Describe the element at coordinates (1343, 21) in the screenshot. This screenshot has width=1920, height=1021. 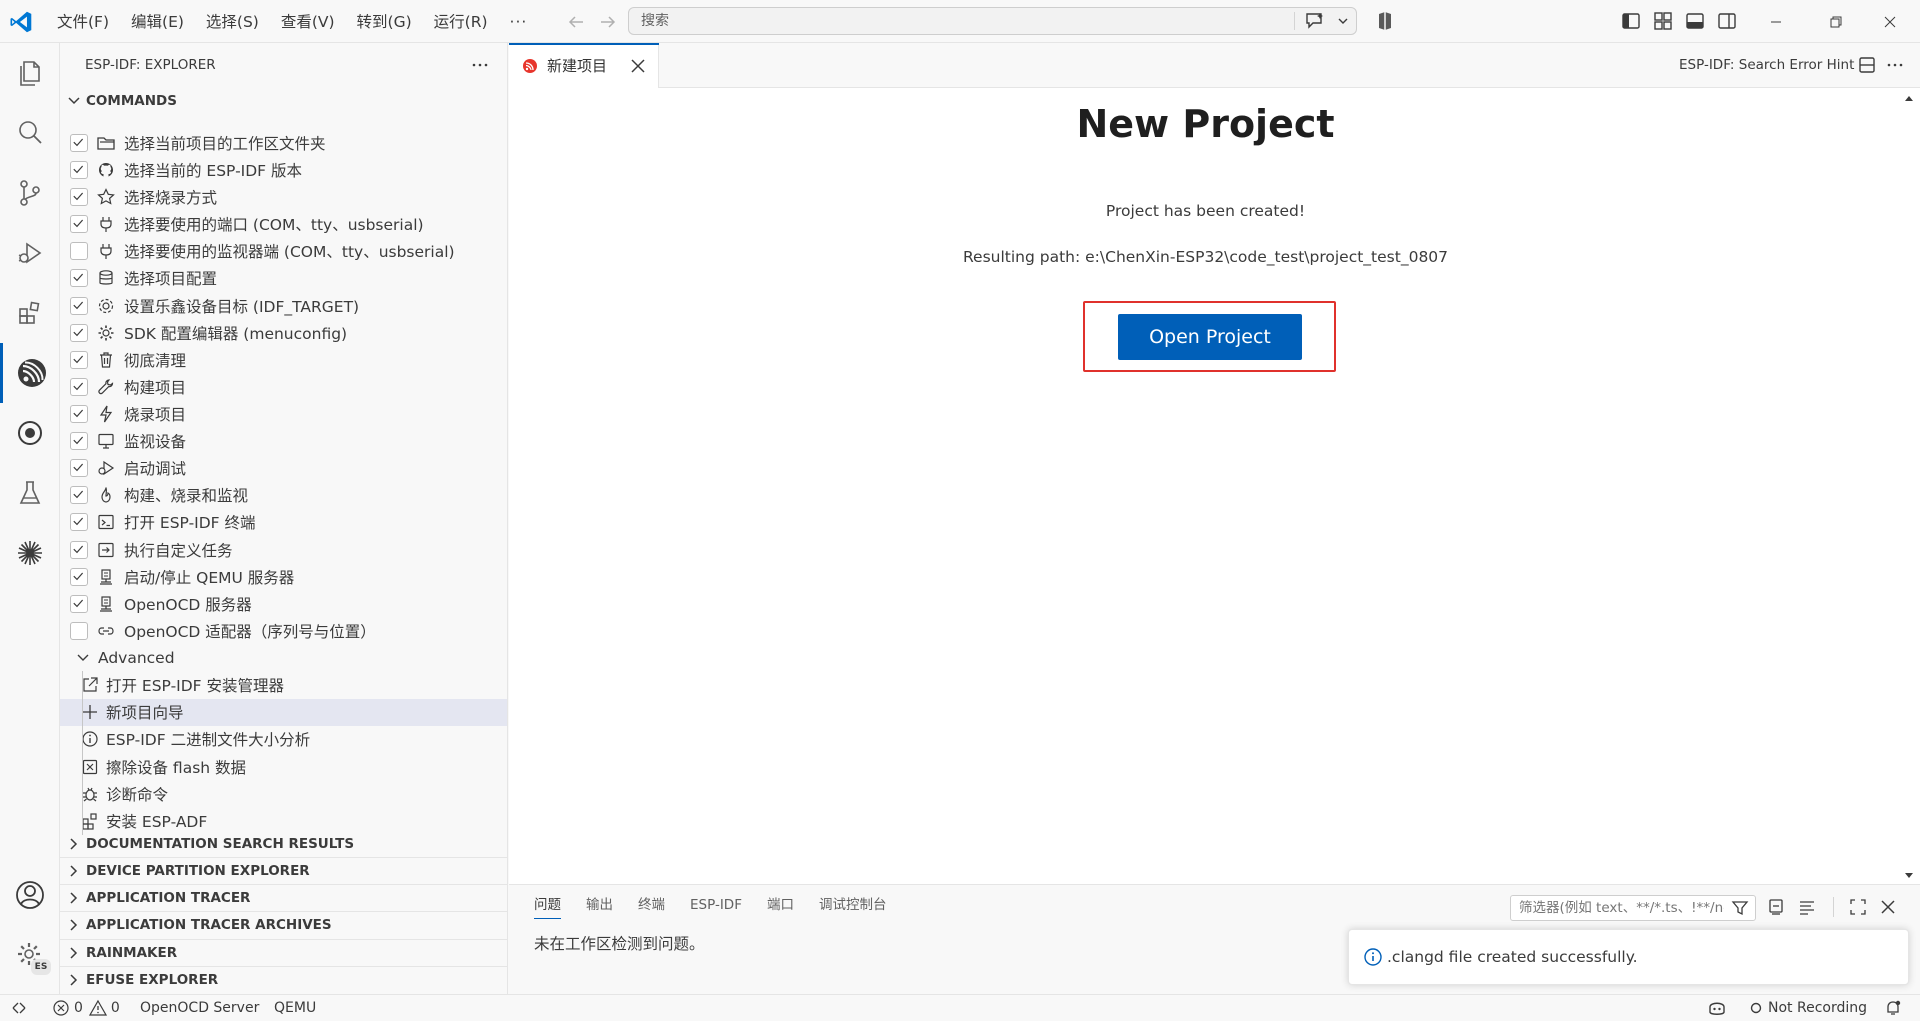
I see `chevron-down-icon` at that location.